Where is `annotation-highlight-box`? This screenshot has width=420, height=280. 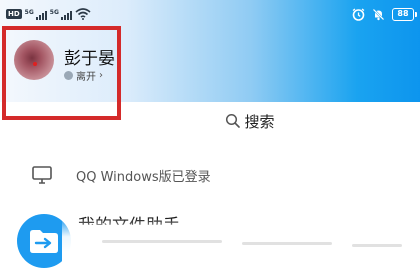
annotation-highlight-box is located at coordinates (61, 73).